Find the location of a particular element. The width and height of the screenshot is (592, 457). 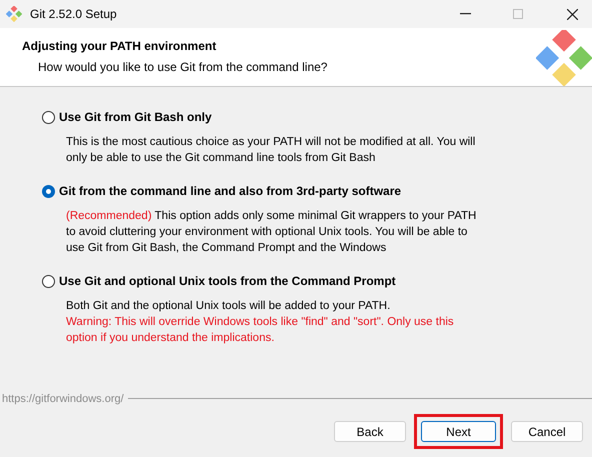

page-subtitle: How would you like to use Git from the command line? is located at coordinates (182, 67).